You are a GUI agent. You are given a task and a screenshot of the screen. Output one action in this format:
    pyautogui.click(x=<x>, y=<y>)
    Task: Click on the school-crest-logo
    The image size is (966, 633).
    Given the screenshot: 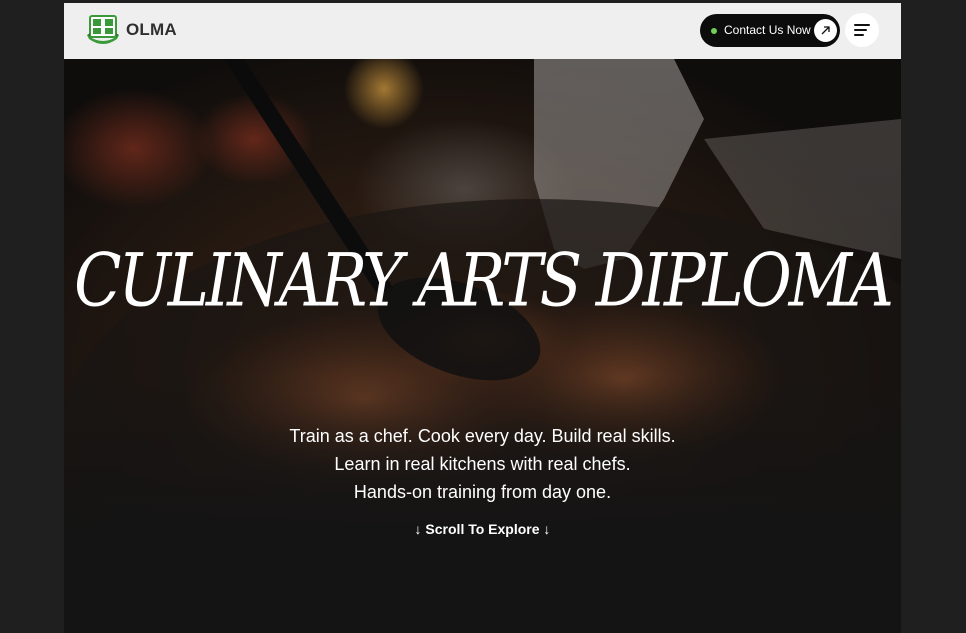 What is the action you would take?
    pyautogui.click(x=103, y=30)
    